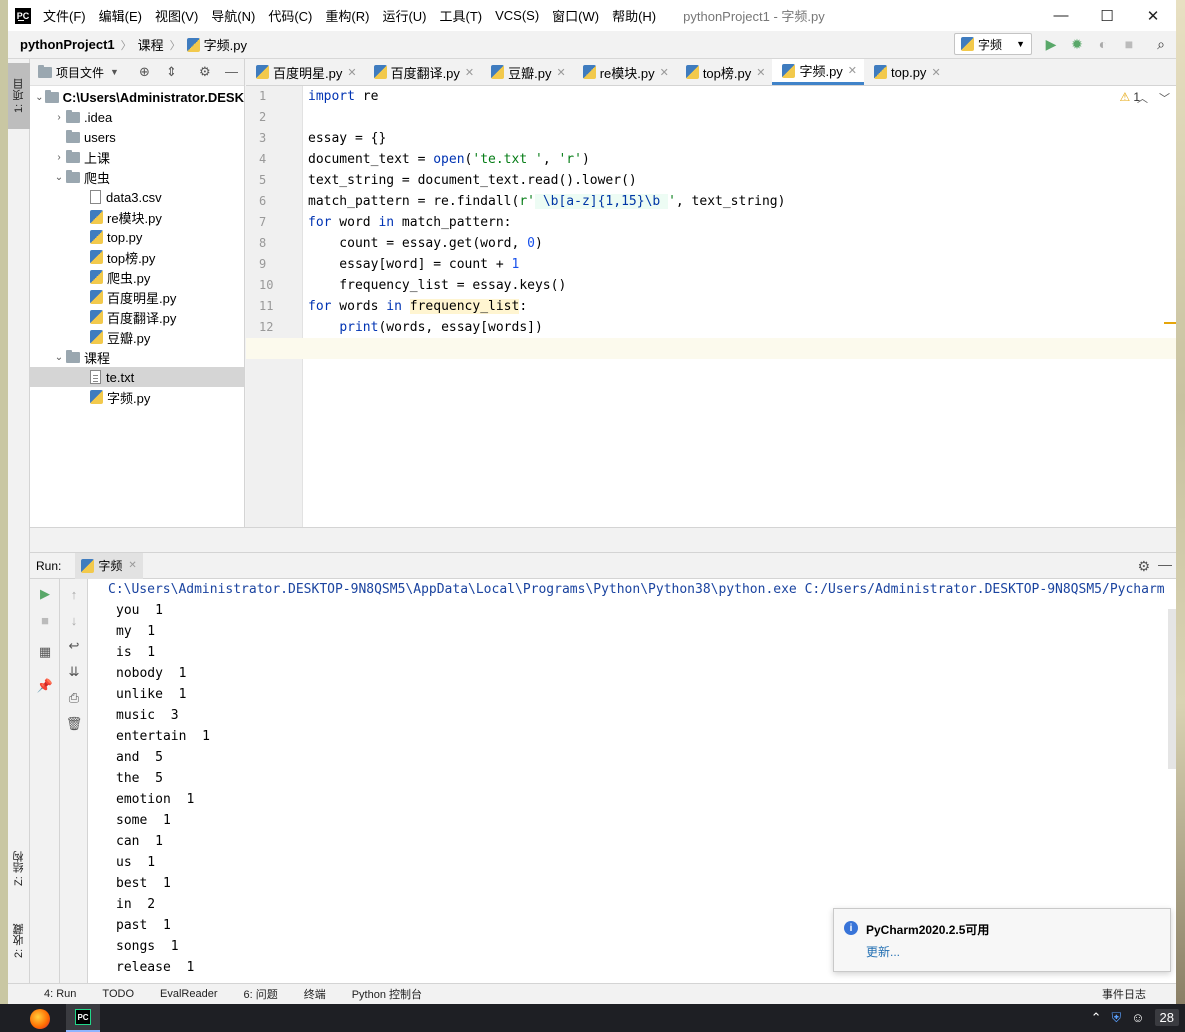 This screenshot has width=1185, height=1032. What do you see at coordinates (144, 72) in the screenshot?
I see `locate-icon: ⊕` at bounding box center [144, 72].